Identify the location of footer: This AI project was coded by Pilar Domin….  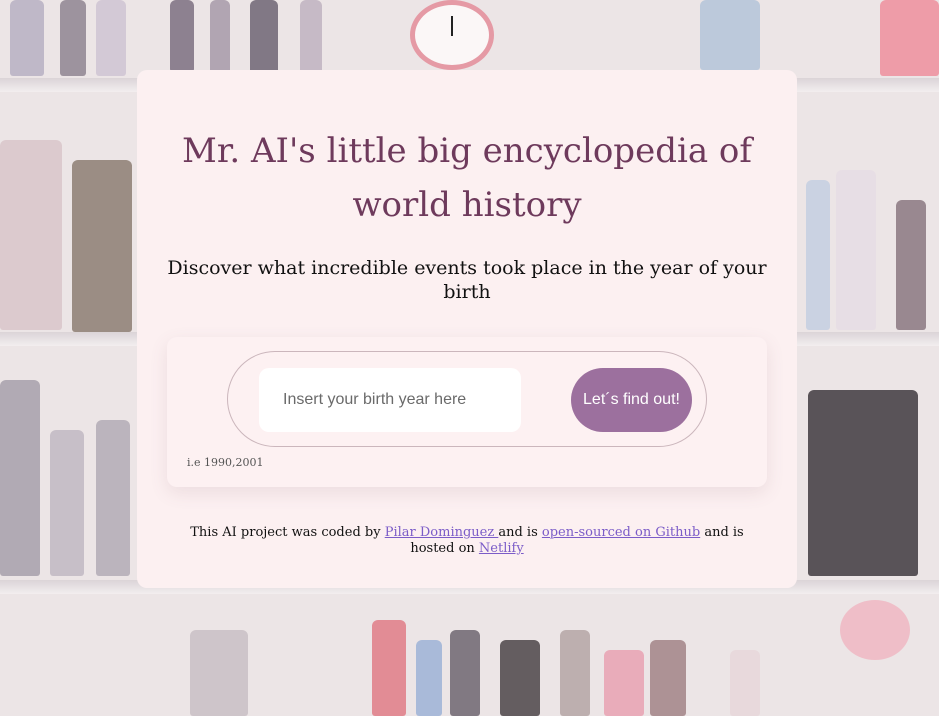
(467, 541).